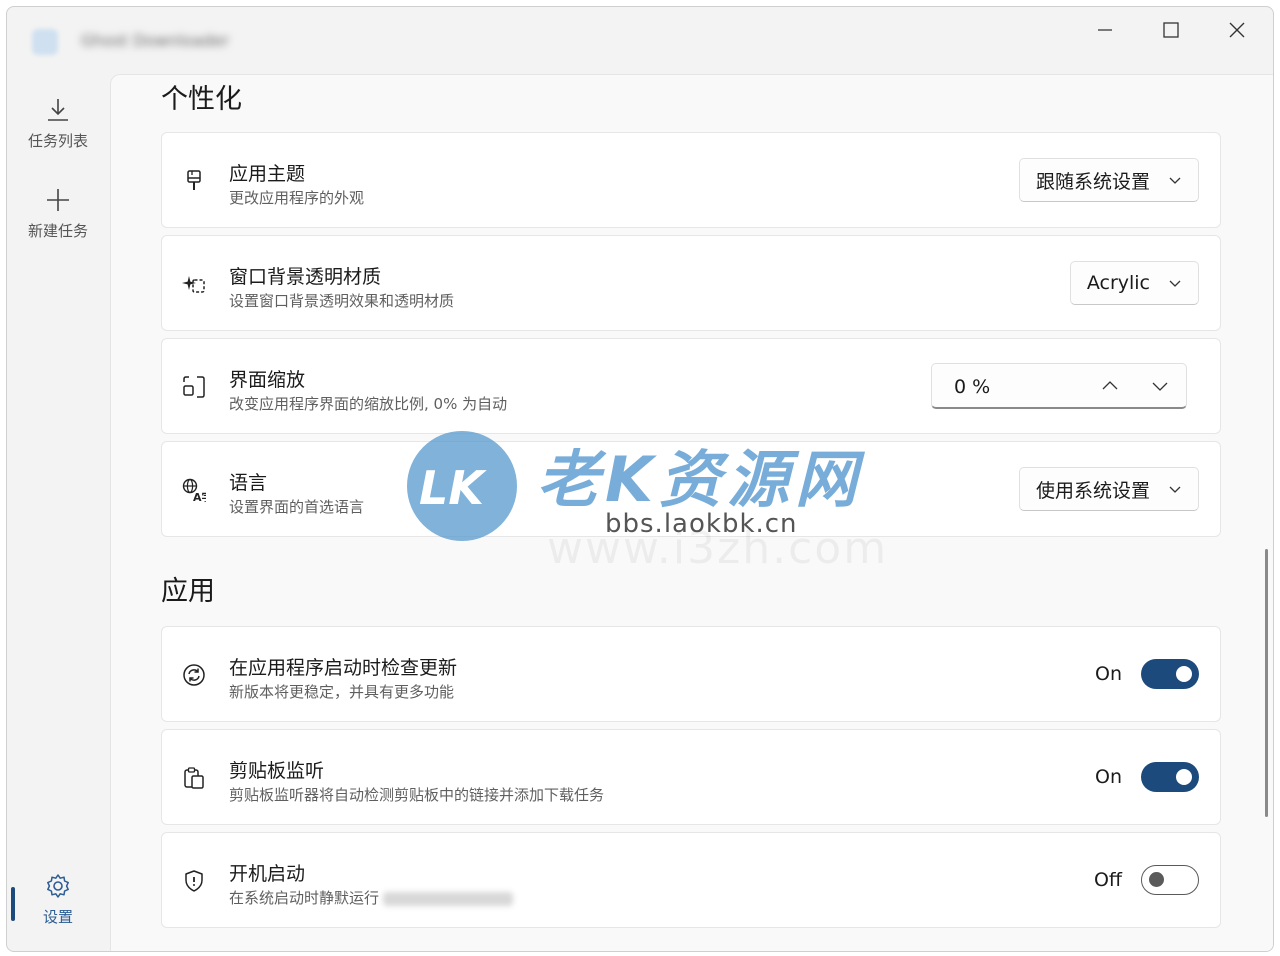 The image size is (1280, 956). What do you see at coordinates (1092, 181) in the screenshot?
I see `dropdown-value: 跟随系统设置` at bounding box center [1092, 181].